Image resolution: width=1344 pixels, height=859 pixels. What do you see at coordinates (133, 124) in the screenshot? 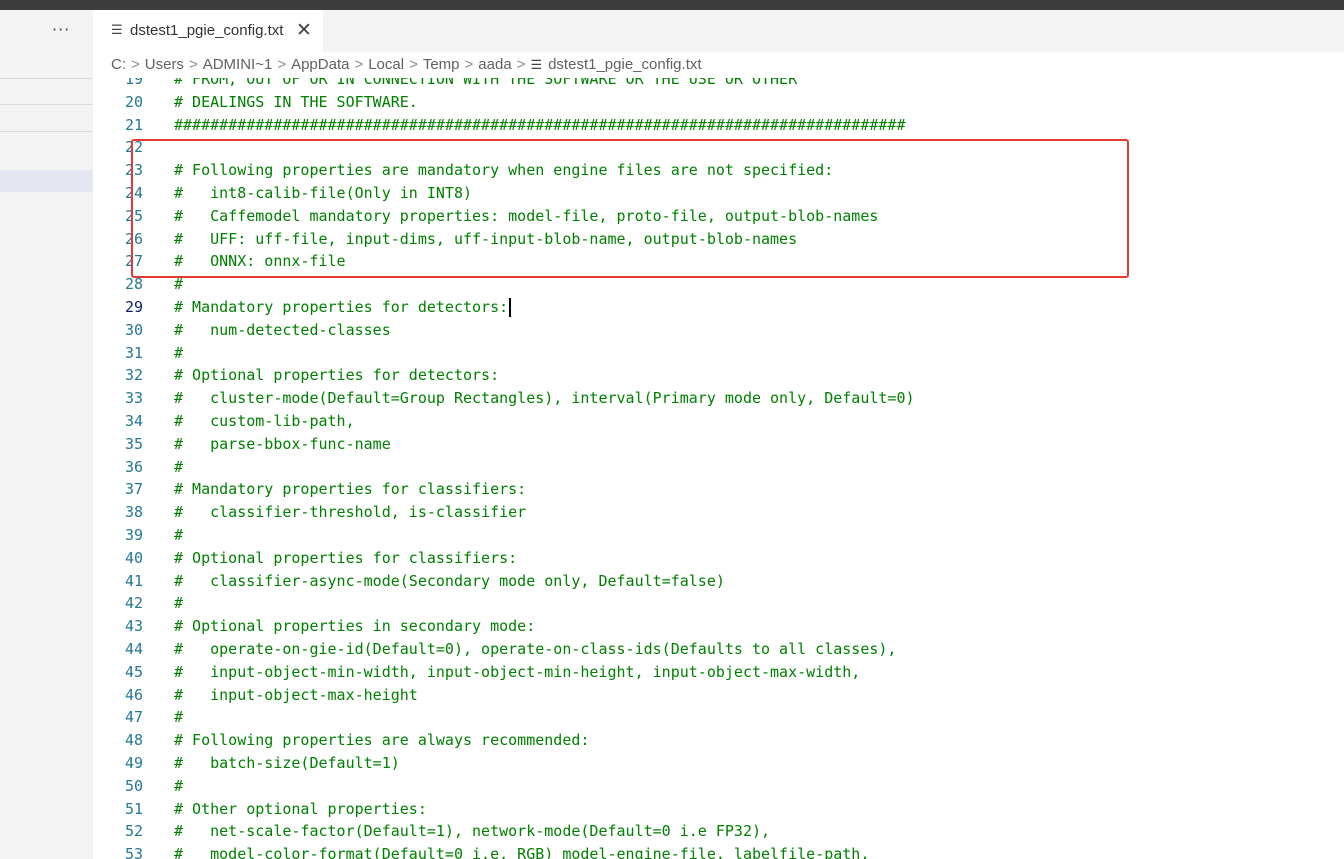
I see `line-number: 21` at bounding box center [133, 124].